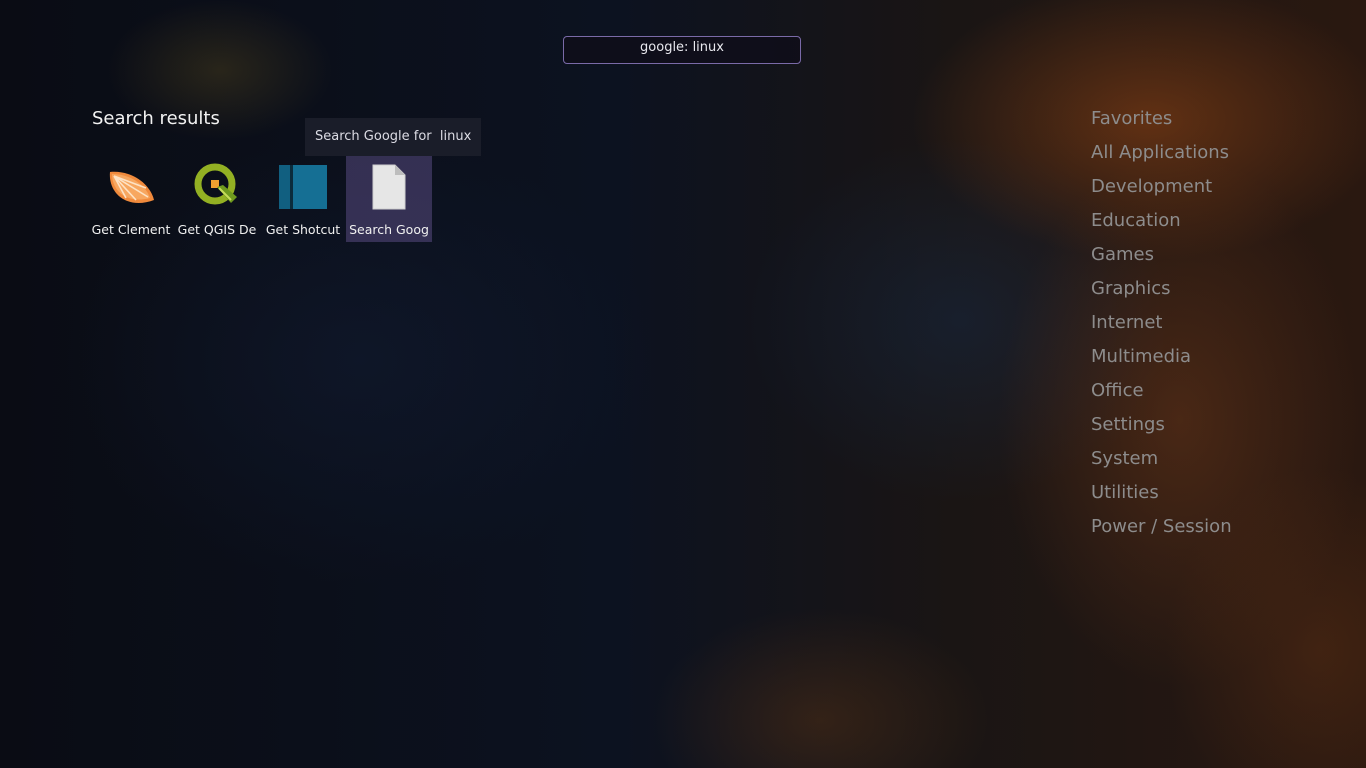  Describe the element at coordinates (389, 229) in the screenshot. I see `result-label: Search Goog` at that location.